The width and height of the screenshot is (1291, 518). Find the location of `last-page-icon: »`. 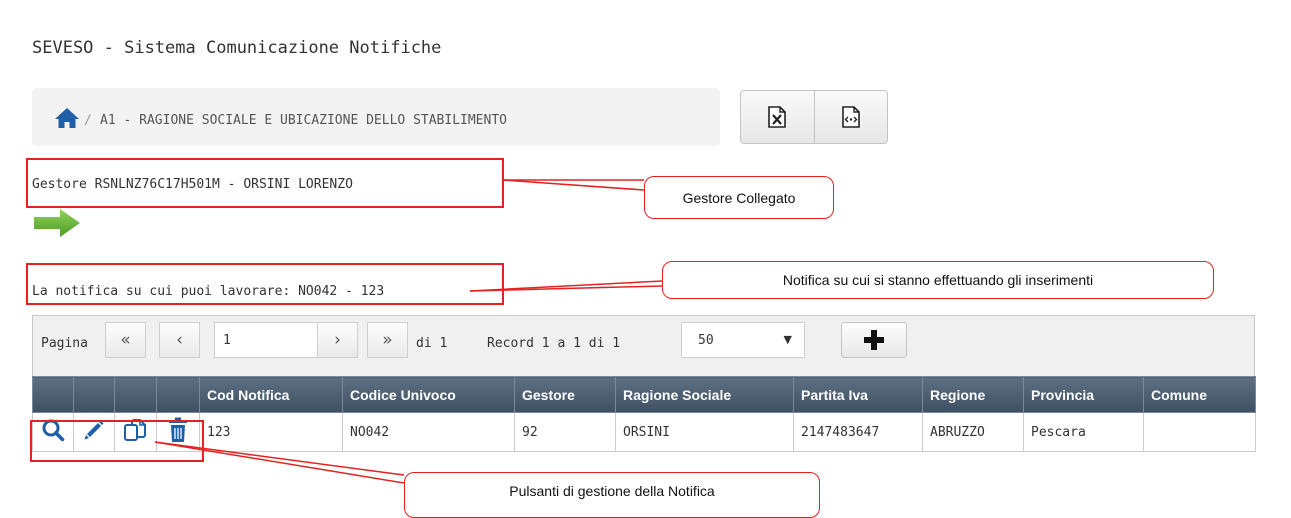

last-page-icon: » is located at coordinates (387, 340).